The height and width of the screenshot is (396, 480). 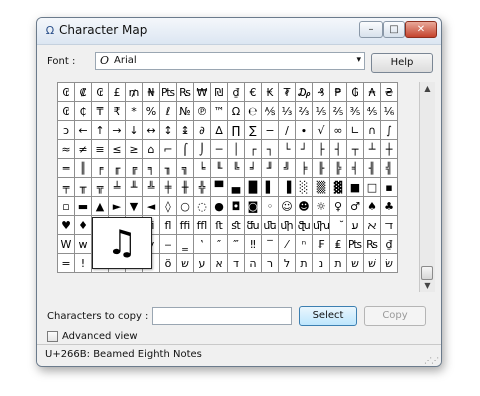 I want to click on character-cell: ╖, so click(x=168, y=168).